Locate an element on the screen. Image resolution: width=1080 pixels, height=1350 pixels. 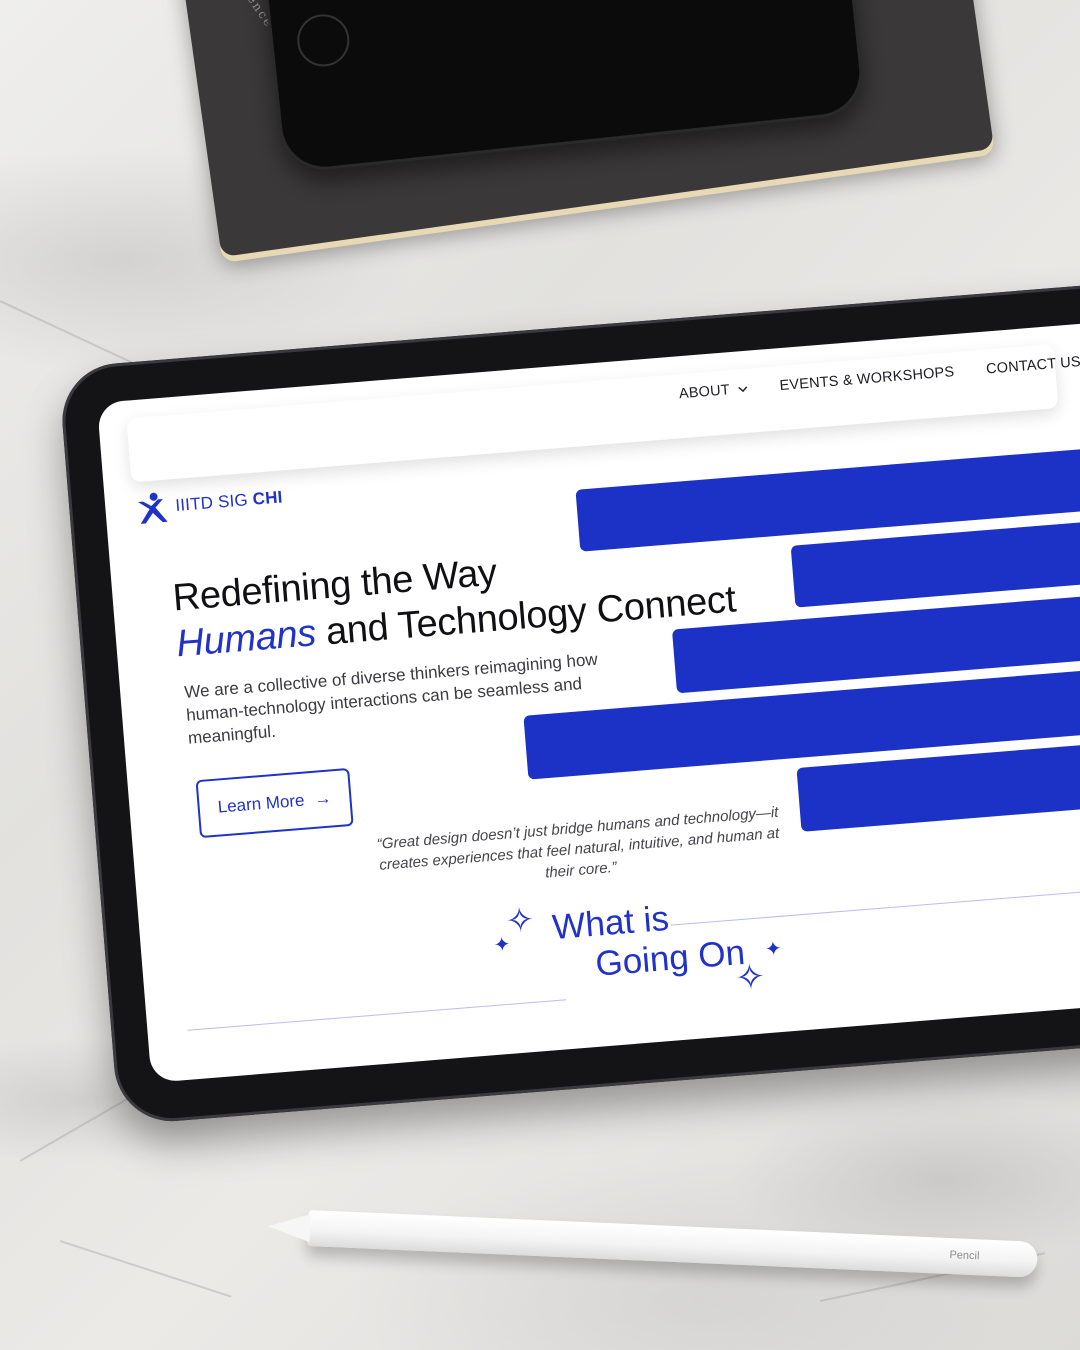
section-title: What is Going On is located at coordinates (649, 940).